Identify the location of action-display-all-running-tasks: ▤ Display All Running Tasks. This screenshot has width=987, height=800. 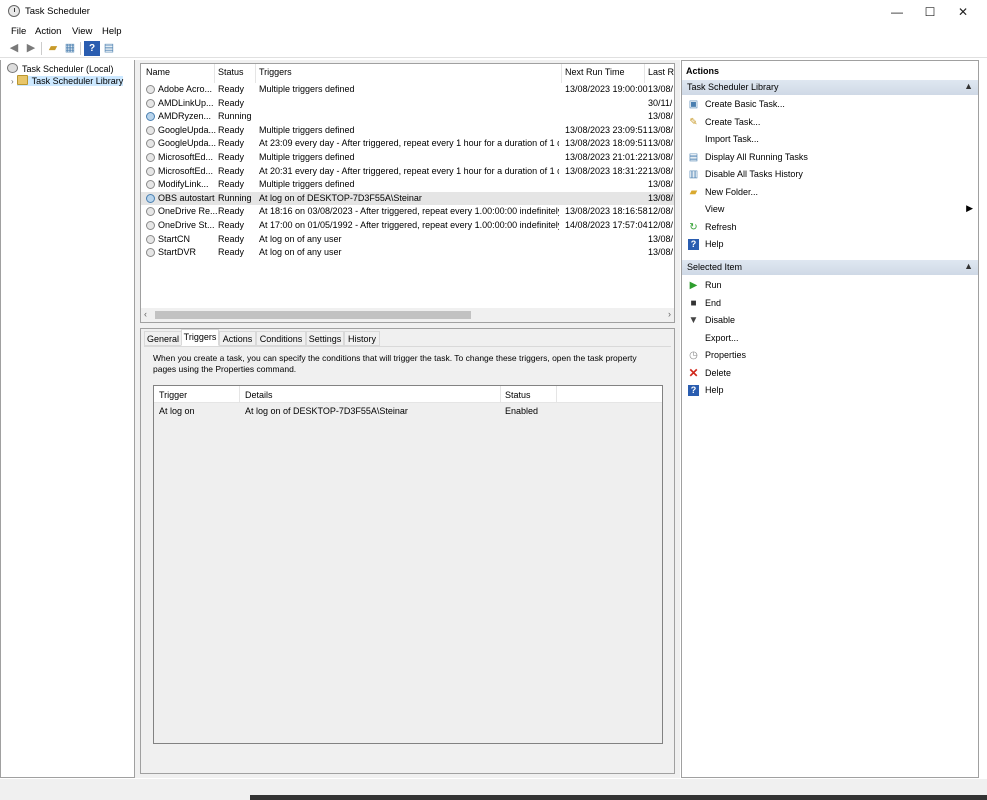
(830, 158).